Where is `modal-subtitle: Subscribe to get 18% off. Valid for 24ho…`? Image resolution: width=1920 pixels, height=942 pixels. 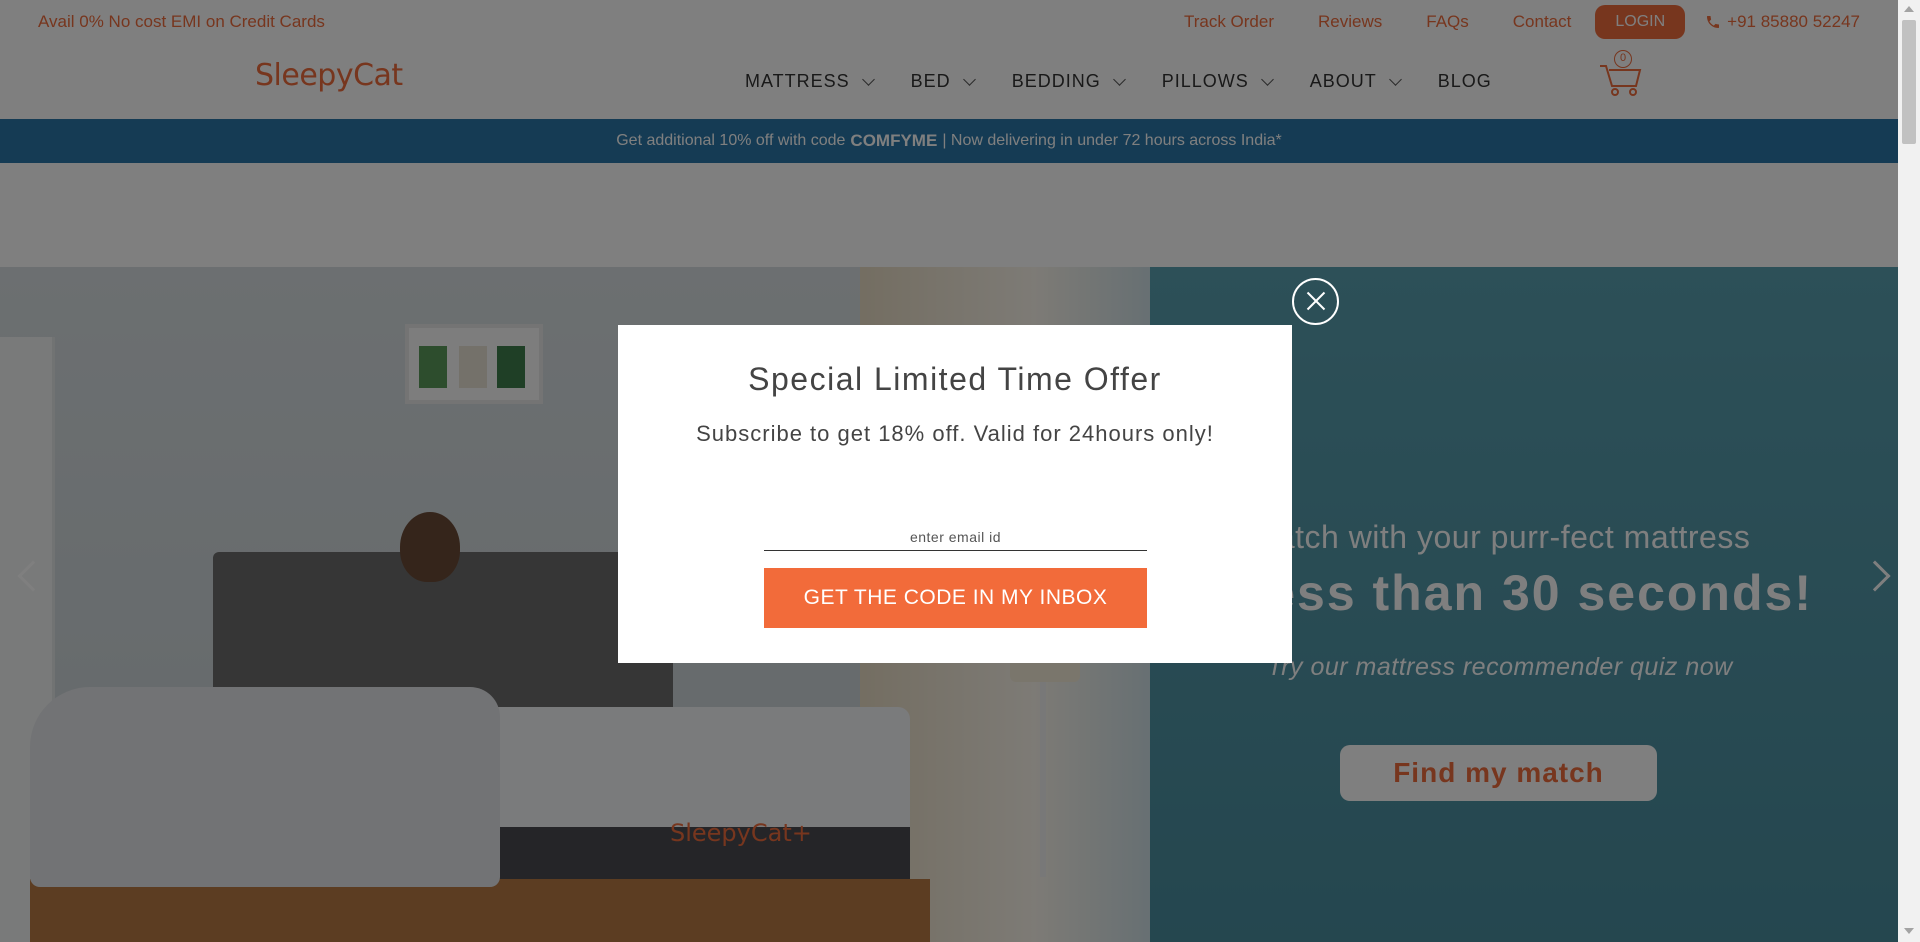 modal-subtitle: Subscribe to get 18% off. Valid for 24ho… is located at coordinates (955, 433).